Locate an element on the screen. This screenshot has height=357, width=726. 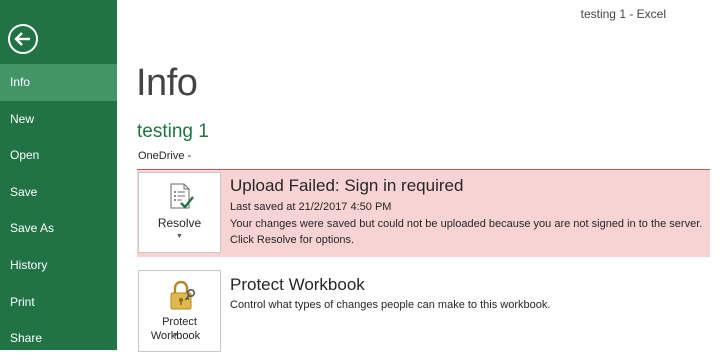
lock-key-icon is located at coordinates (182, 295).